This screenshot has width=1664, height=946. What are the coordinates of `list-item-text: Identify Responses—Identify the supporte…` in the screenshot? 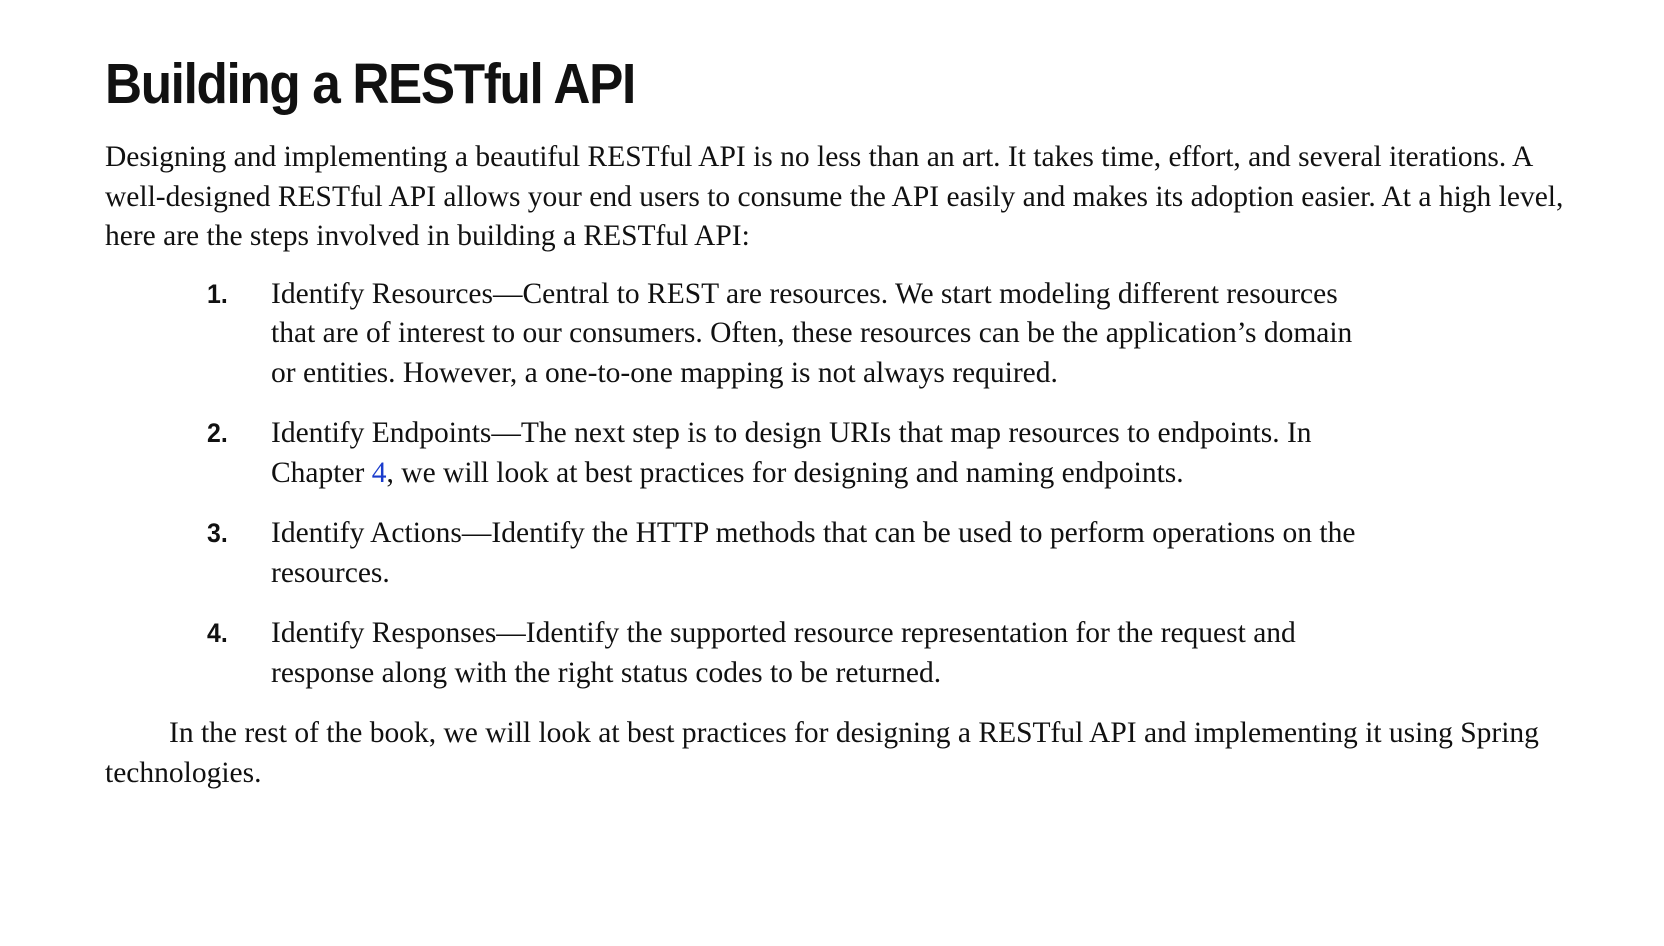 It's located at (783, 653).